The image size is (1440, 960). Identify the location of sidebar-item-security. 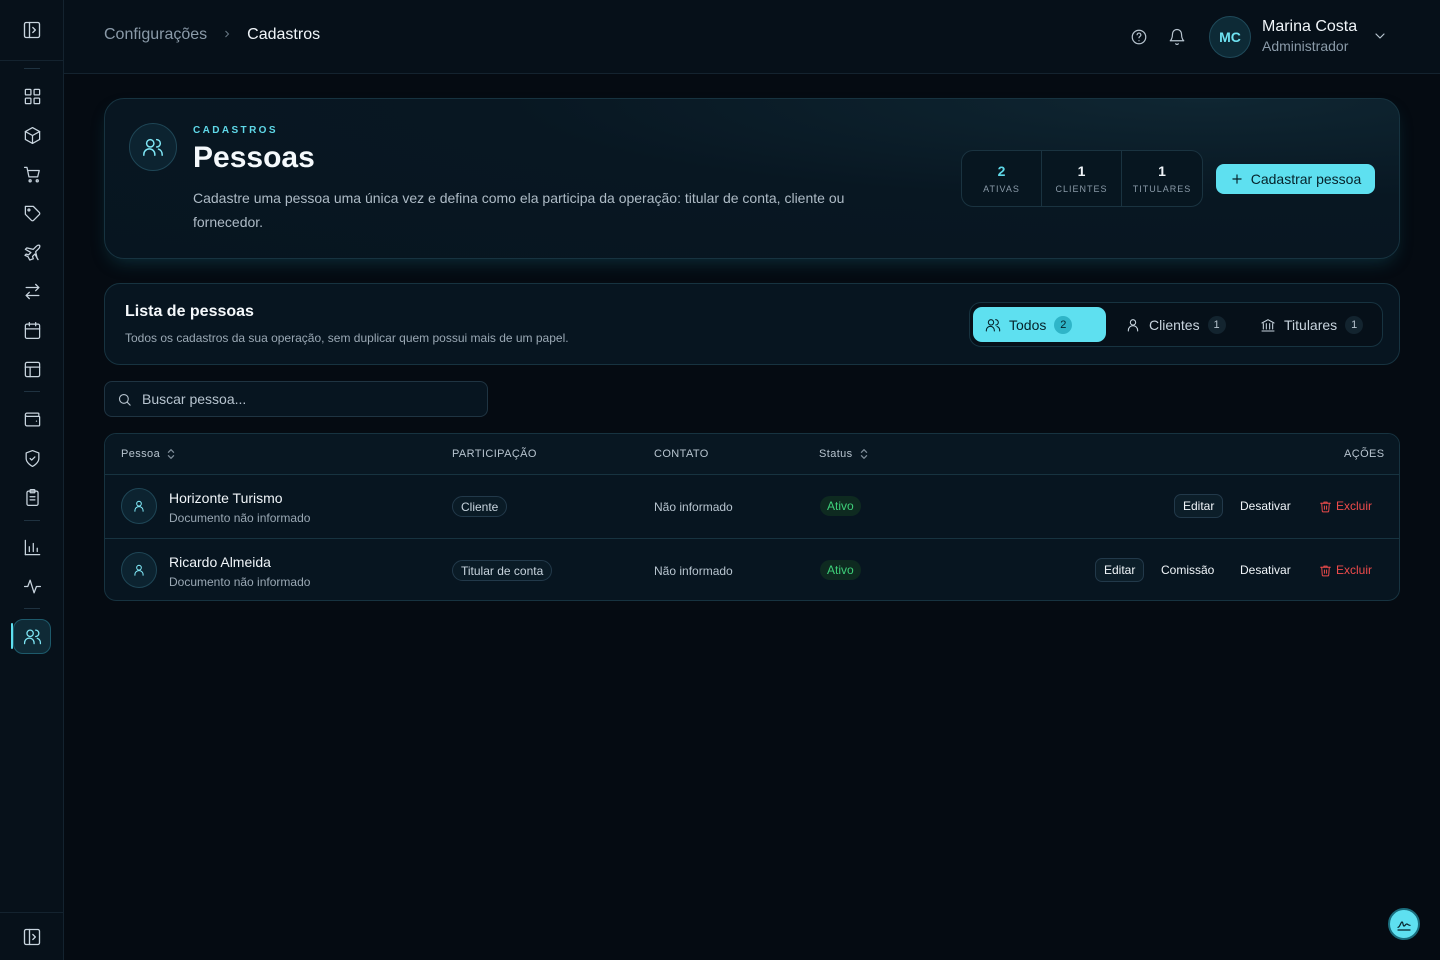
(32, 458).